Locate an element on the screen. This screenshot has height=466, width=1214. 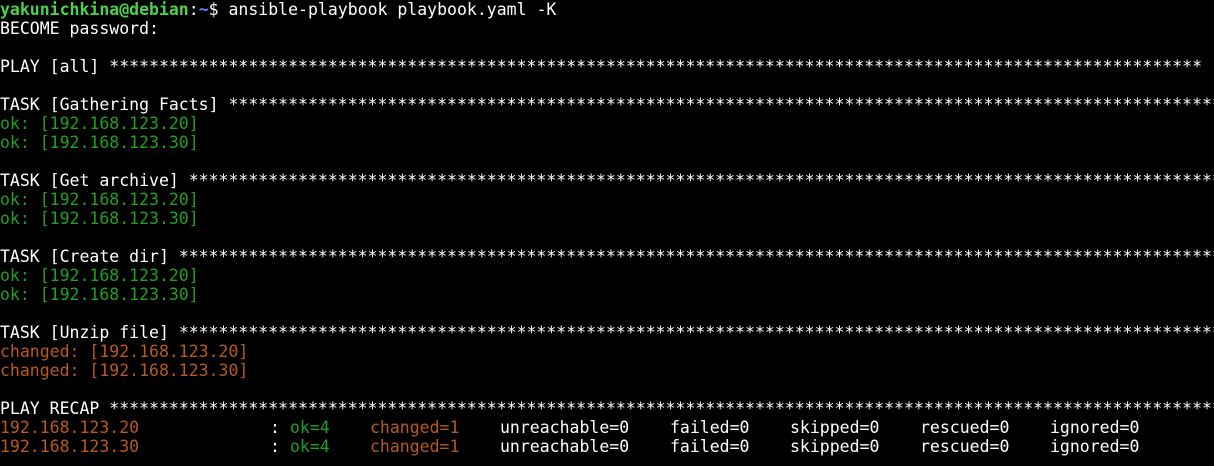
task-header-label: TASK [Create dir] is located at coordinates (89, 256).